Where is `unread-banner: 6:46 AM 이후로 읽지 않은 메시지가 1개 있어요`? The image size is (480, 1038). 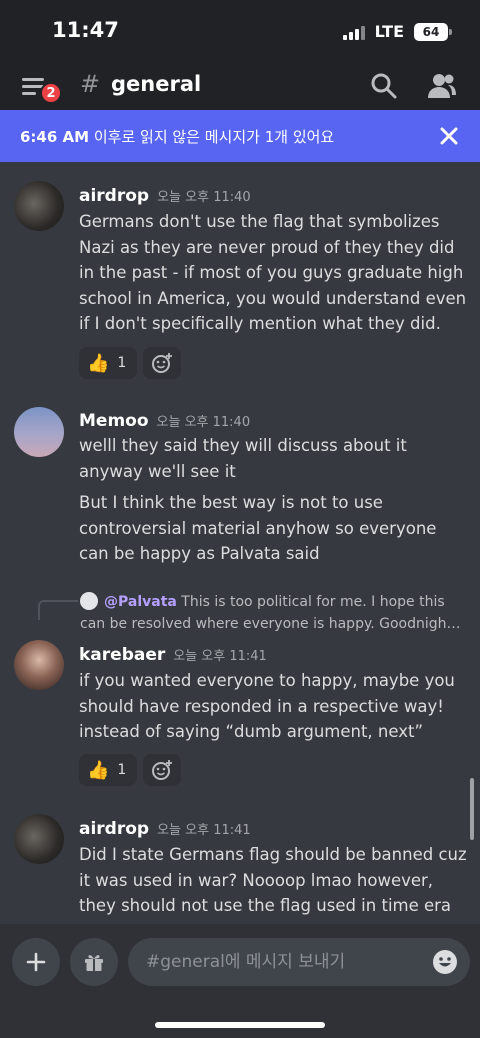
unread-banner: 6:46 AM 이후로 읽지 않은 메시지가 1개 있어요 is located at coordinates (240, 136).